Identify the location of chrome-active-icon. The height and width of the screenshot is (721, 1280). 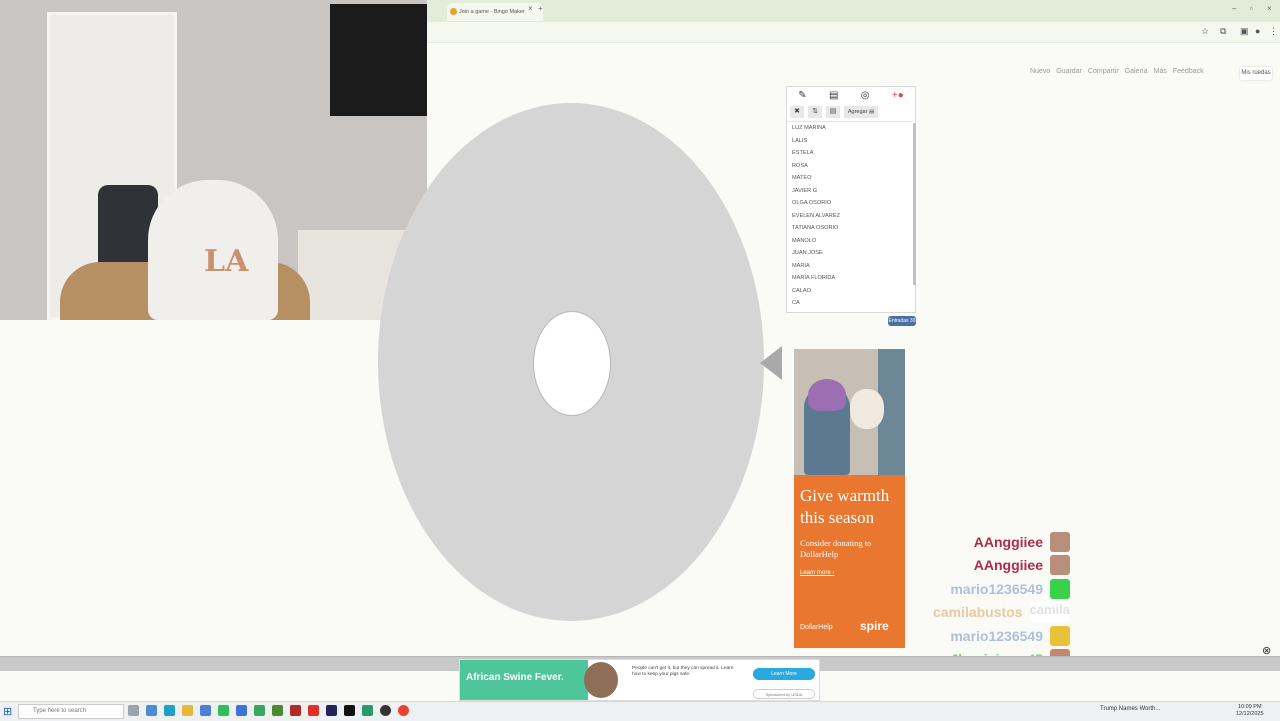
(403, 710).